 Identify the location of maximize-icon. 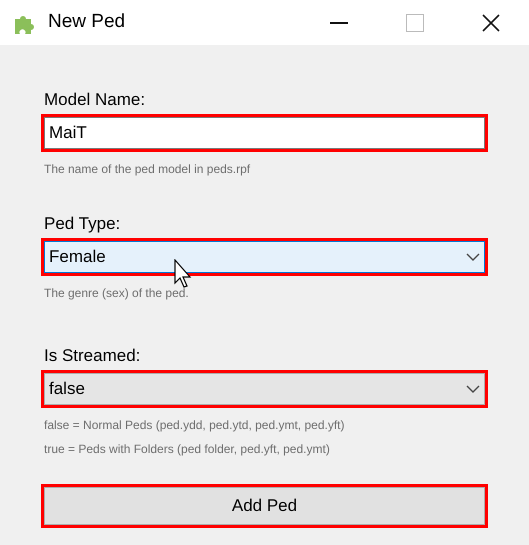
(415, 23).